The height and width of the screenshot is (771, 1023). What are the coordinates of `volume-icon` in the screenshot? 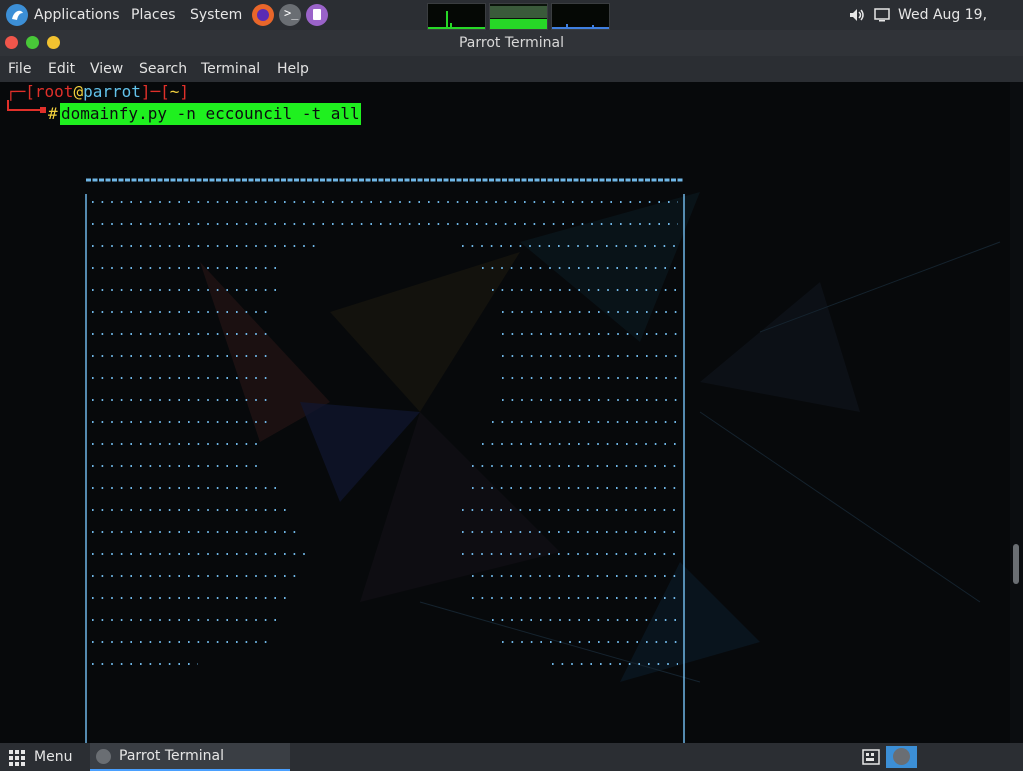 It's located at (857, 15).